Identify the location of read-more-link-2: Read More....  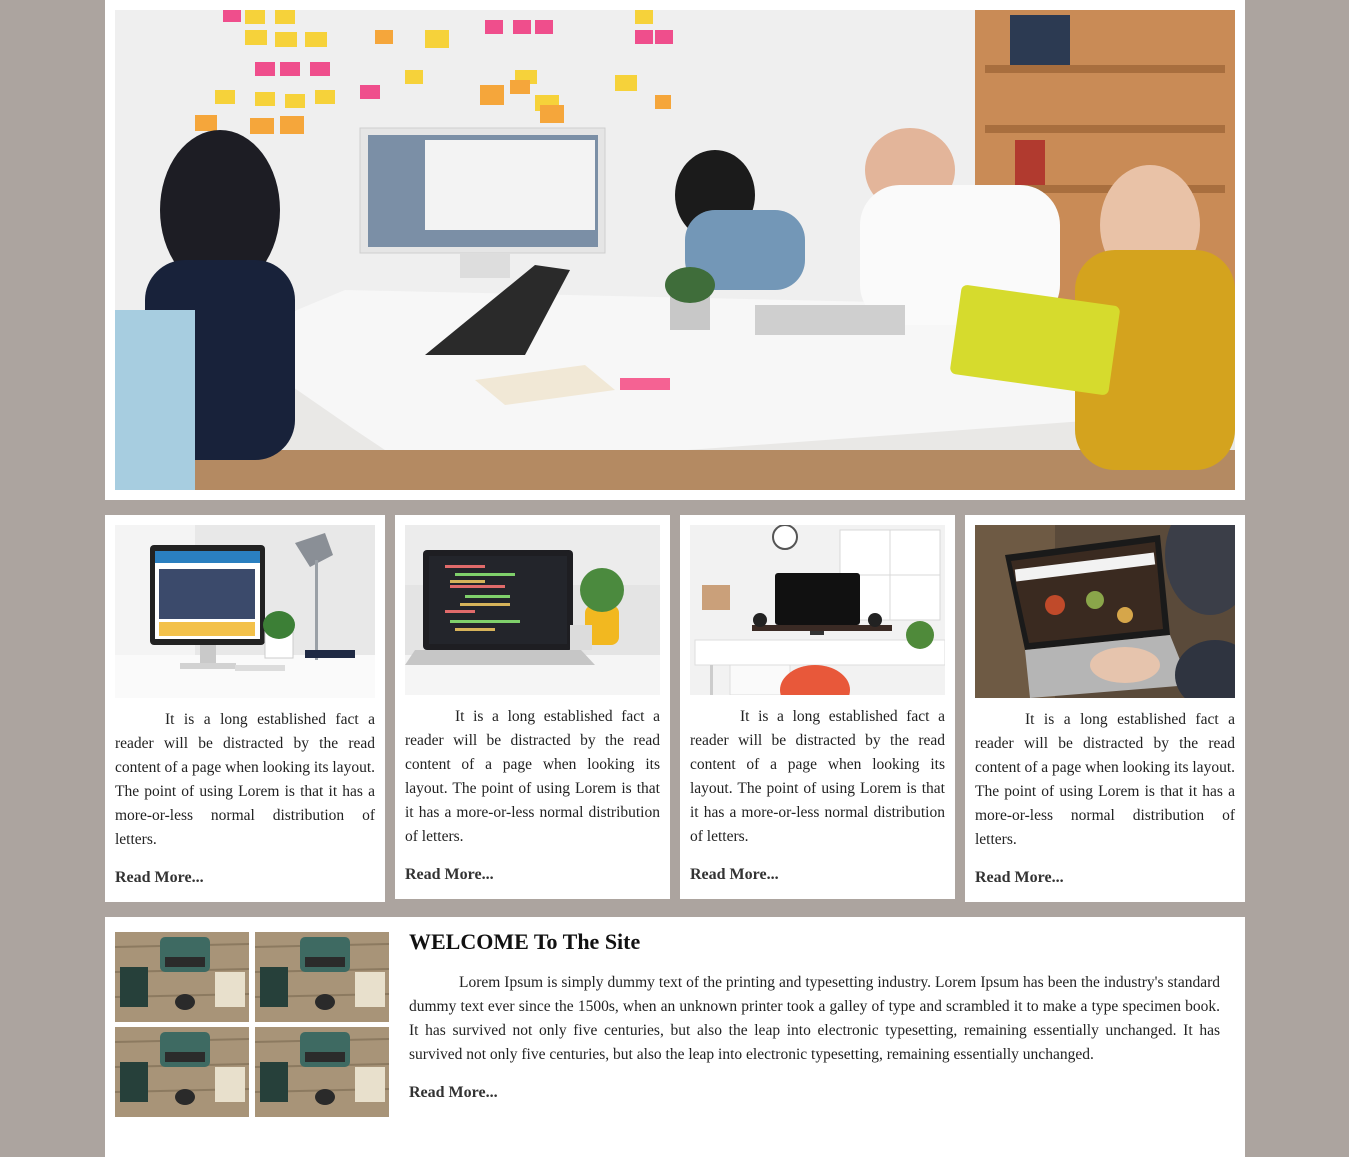
(532, 875).